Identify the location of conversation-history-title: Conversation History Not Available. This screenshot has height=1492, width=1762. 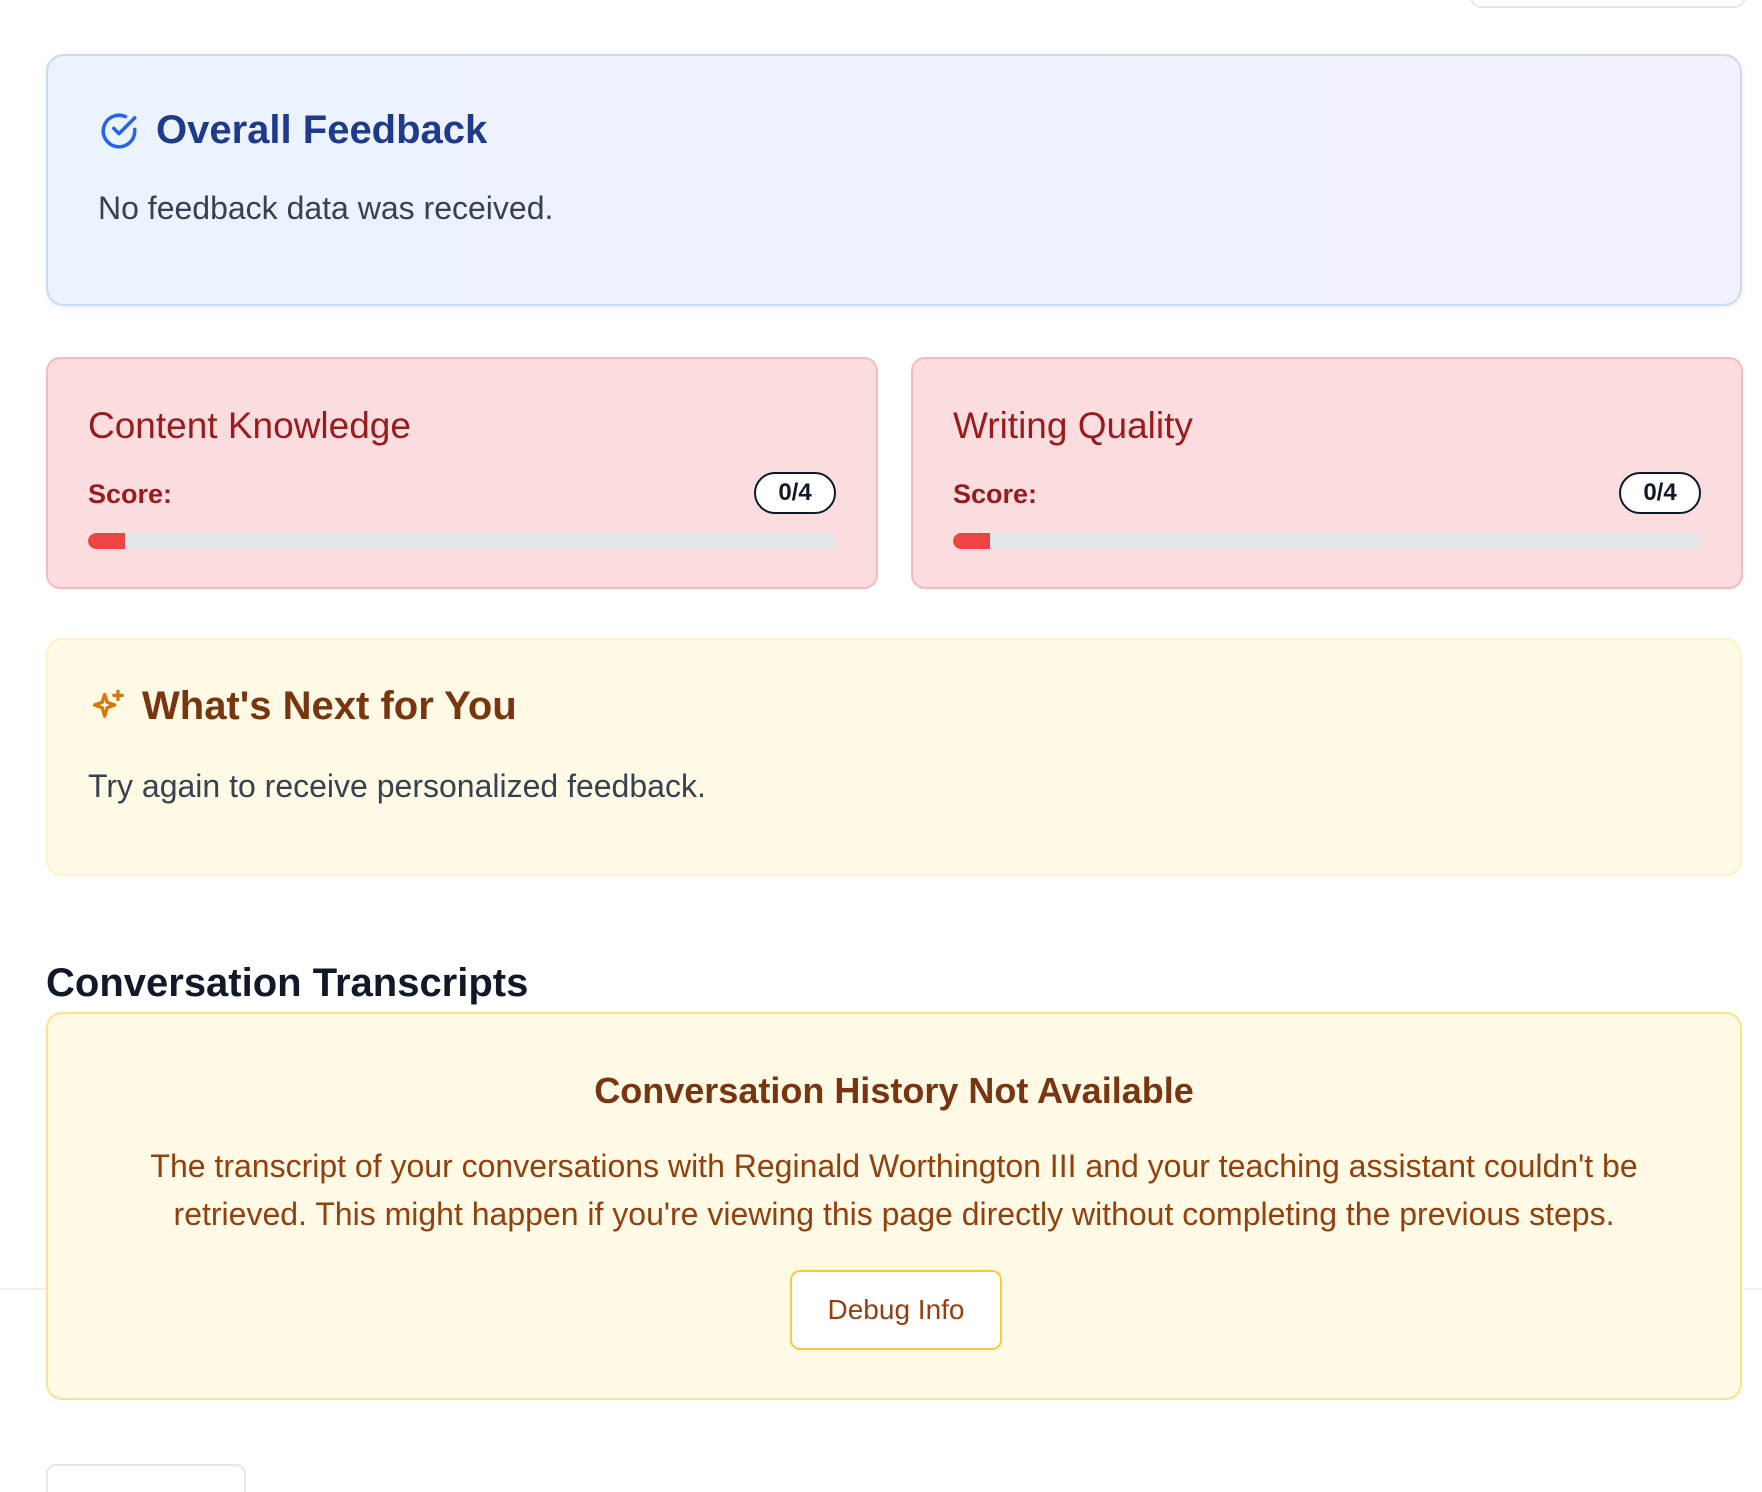
(894, 1090).